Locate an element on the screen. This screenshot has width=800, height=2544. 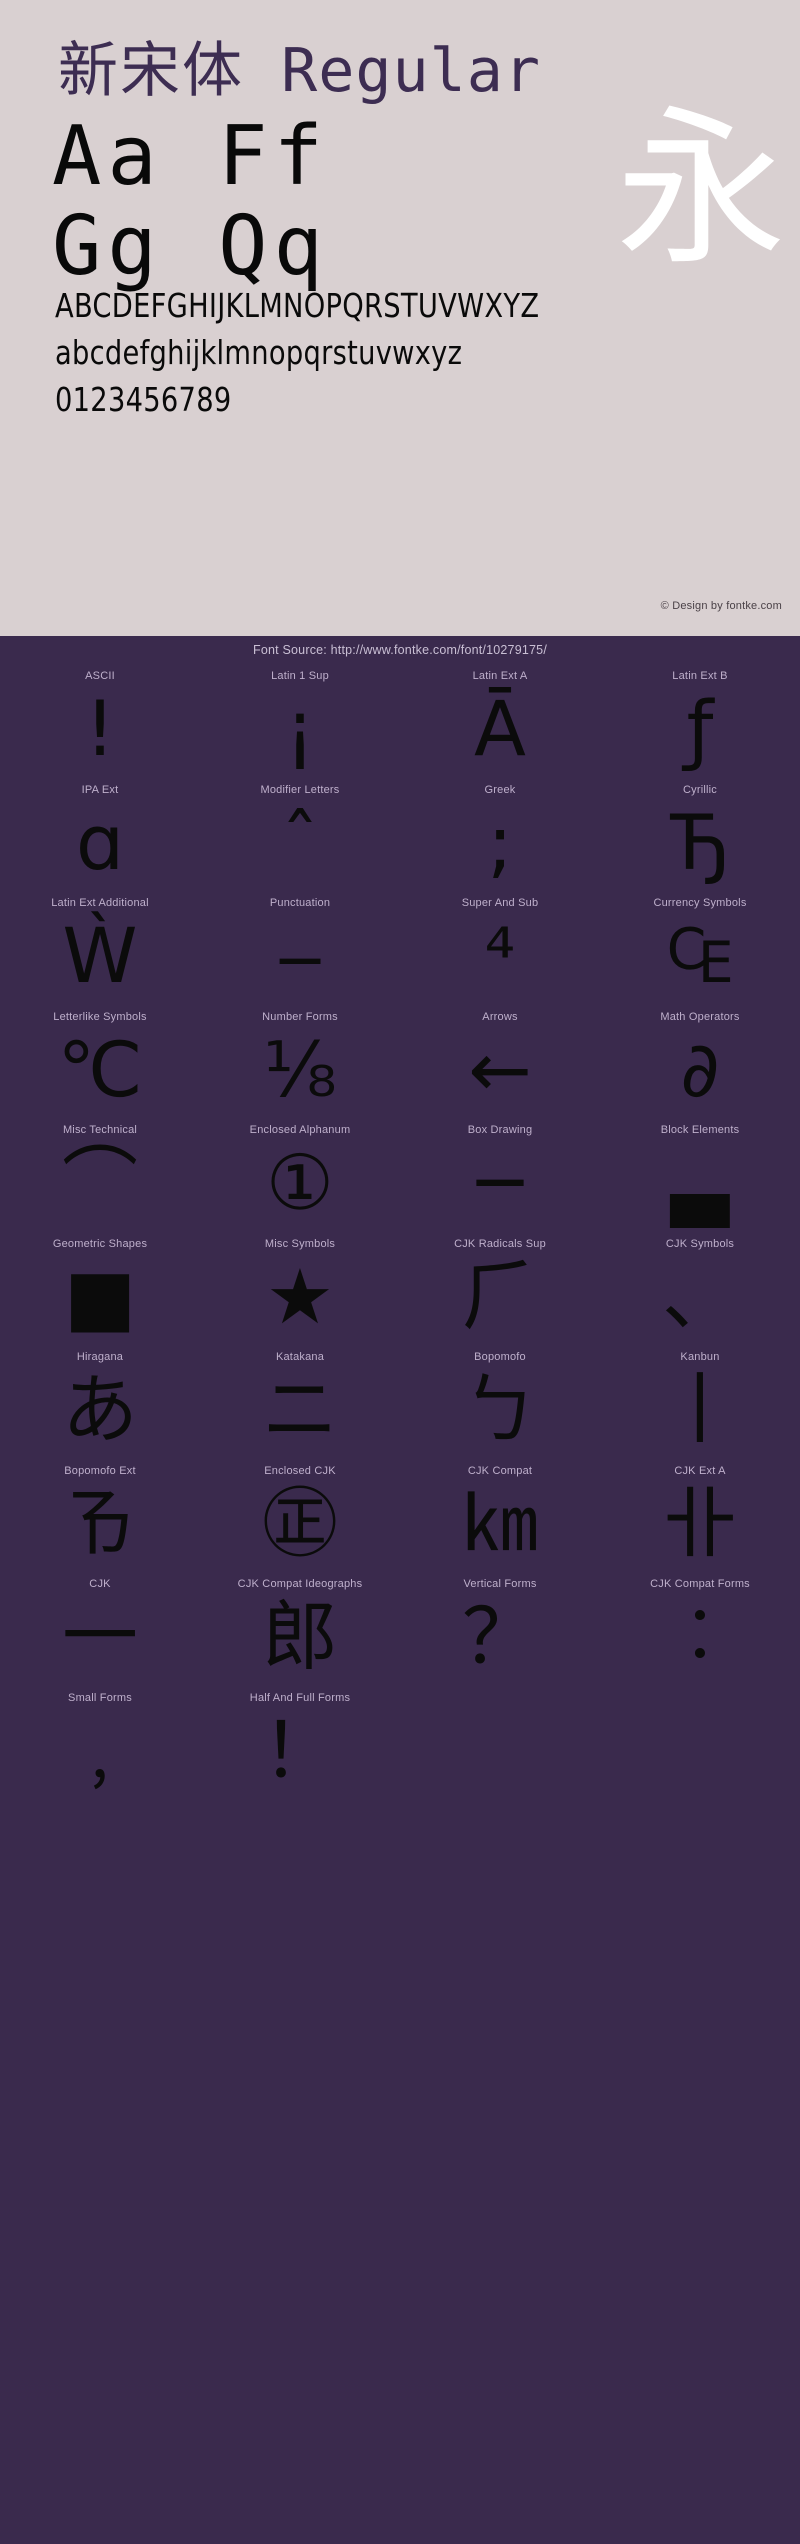
unicode-block-cell: Greek; is located at coordinates (500, 835).